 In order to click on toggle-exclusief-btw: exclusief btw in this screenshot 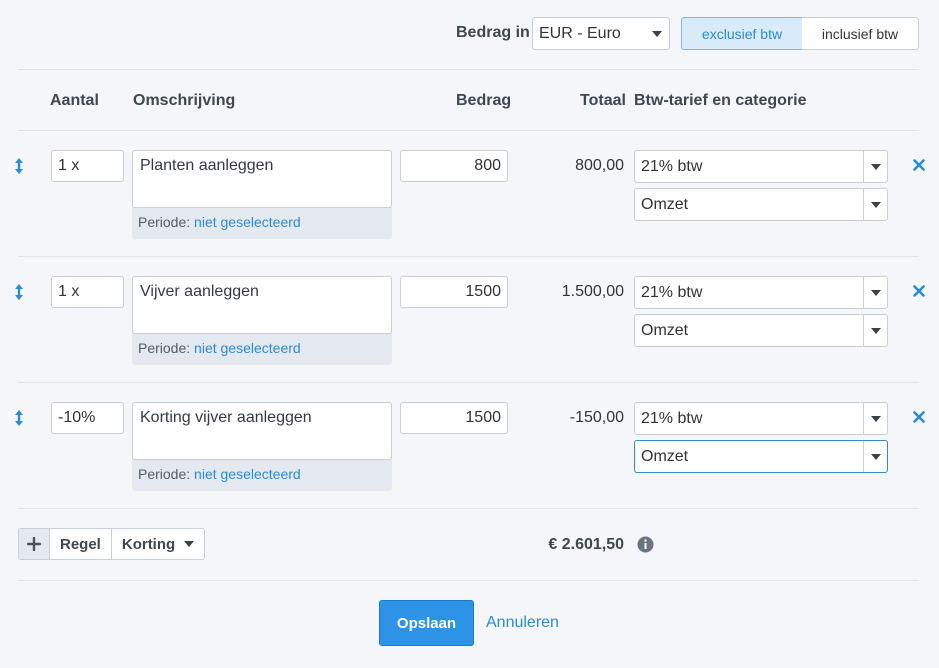, I will do `click(742, 33)`.